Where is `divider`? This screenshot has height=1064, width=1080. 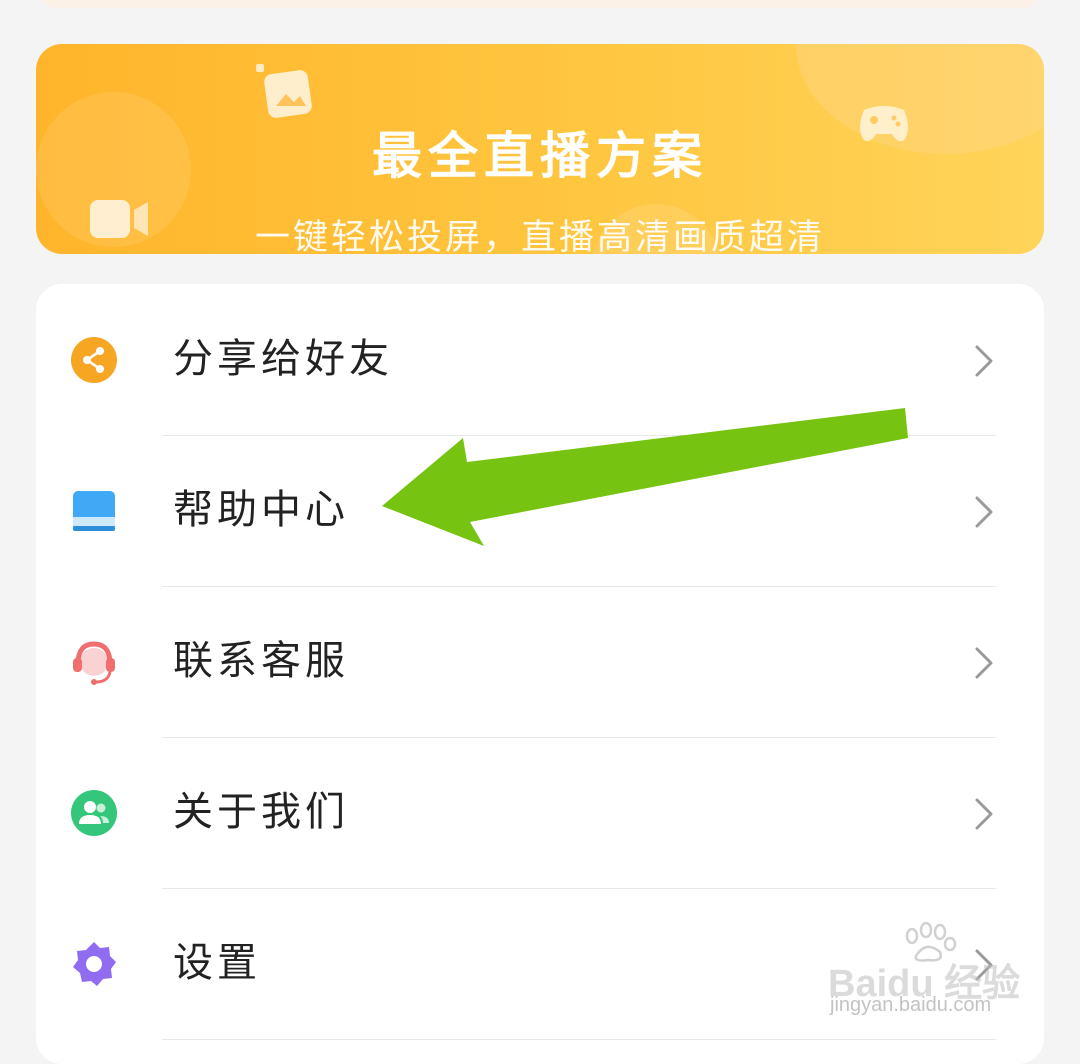
divider is located at coordinates (579, 1039).